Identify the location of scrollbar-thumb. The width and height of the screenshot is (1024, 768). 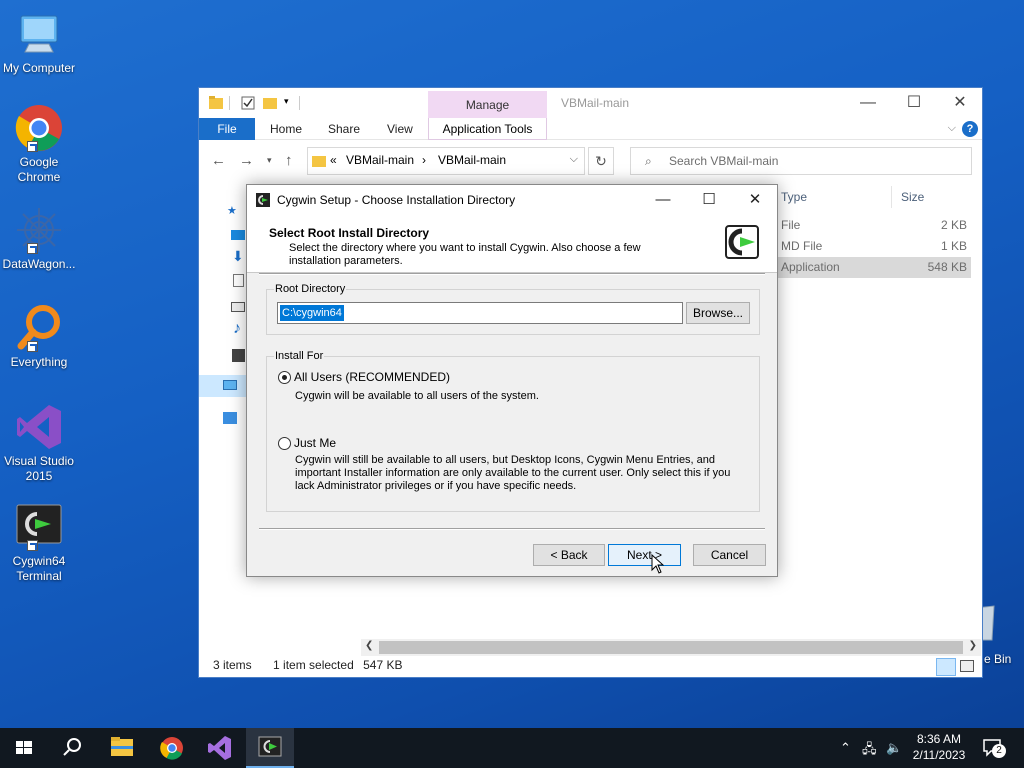
(671, 647).